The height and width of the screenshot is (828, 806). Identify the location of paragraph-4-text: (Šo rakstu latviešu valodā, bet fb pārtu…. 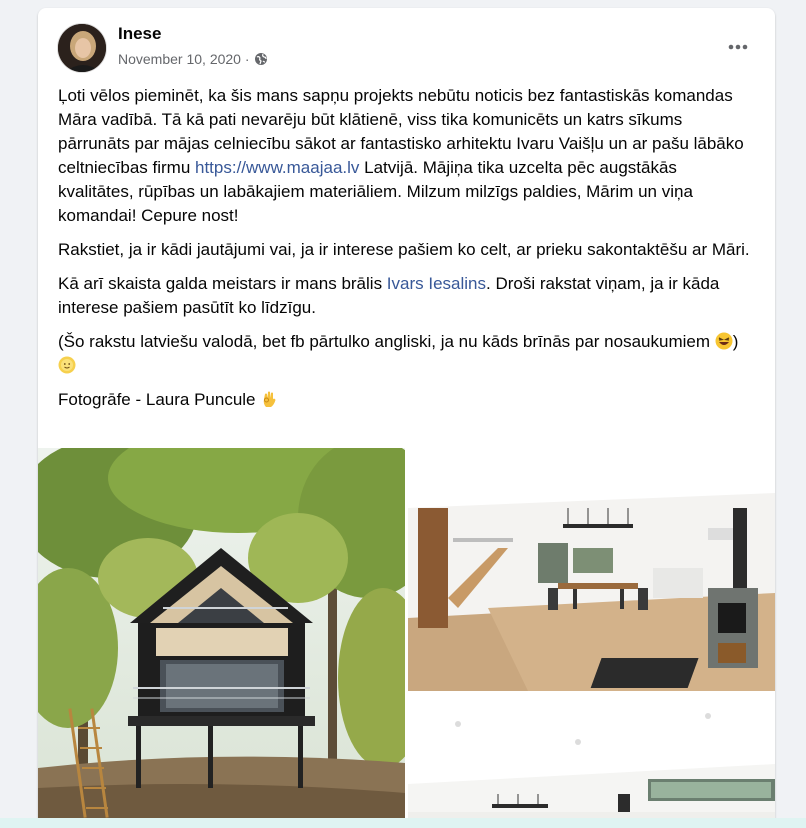
(384, 341).